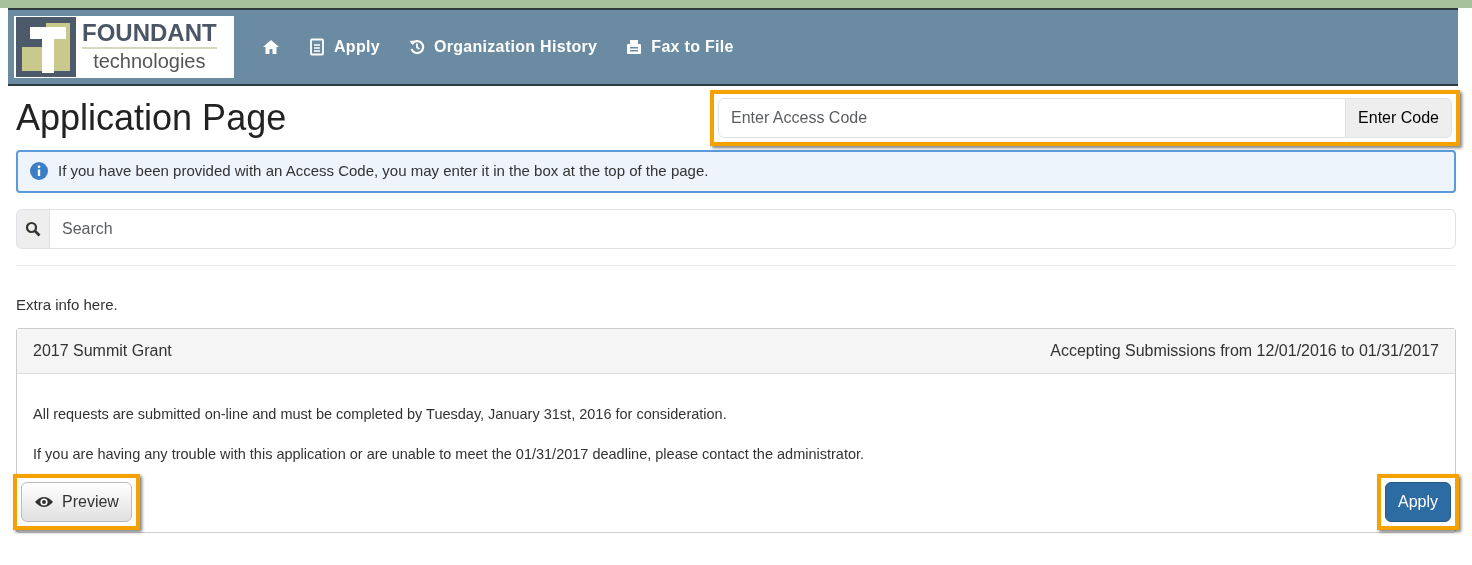 The width and height of the screenshot is (1472, 565). I want to click on access-code-field: Enter Access Code, so click(1032, 118).